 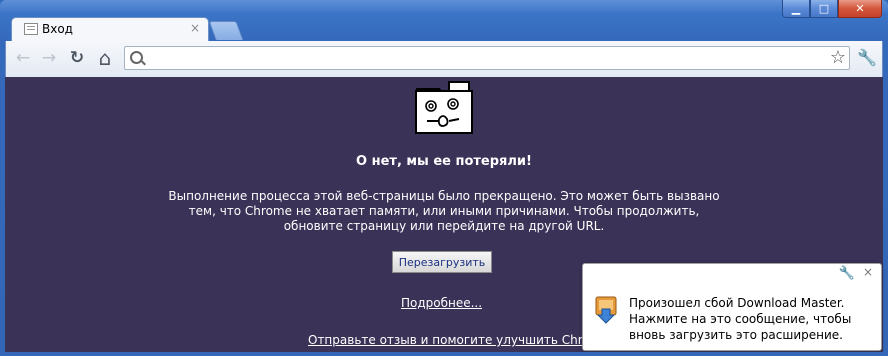 I want to click on toolbar: ← → ↻ ⌂ ☆ 🔧, so click(x=444, y=59).